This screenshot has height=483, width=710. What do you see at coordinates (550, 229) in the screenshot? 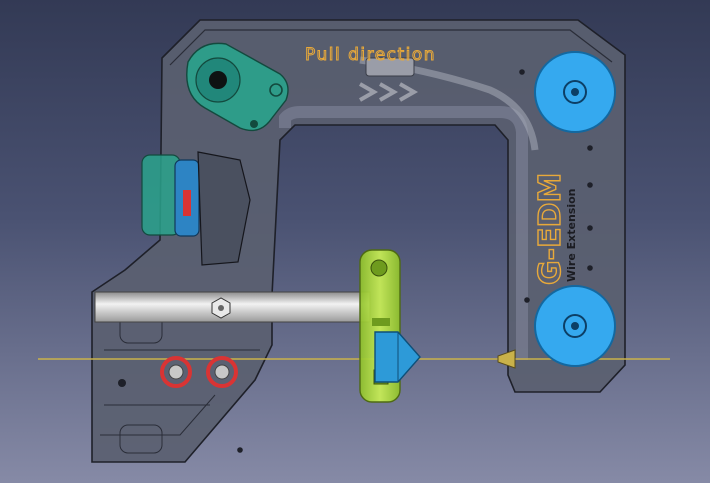
I see `label-brand: G-EDM` at bounding box center [550, 229].